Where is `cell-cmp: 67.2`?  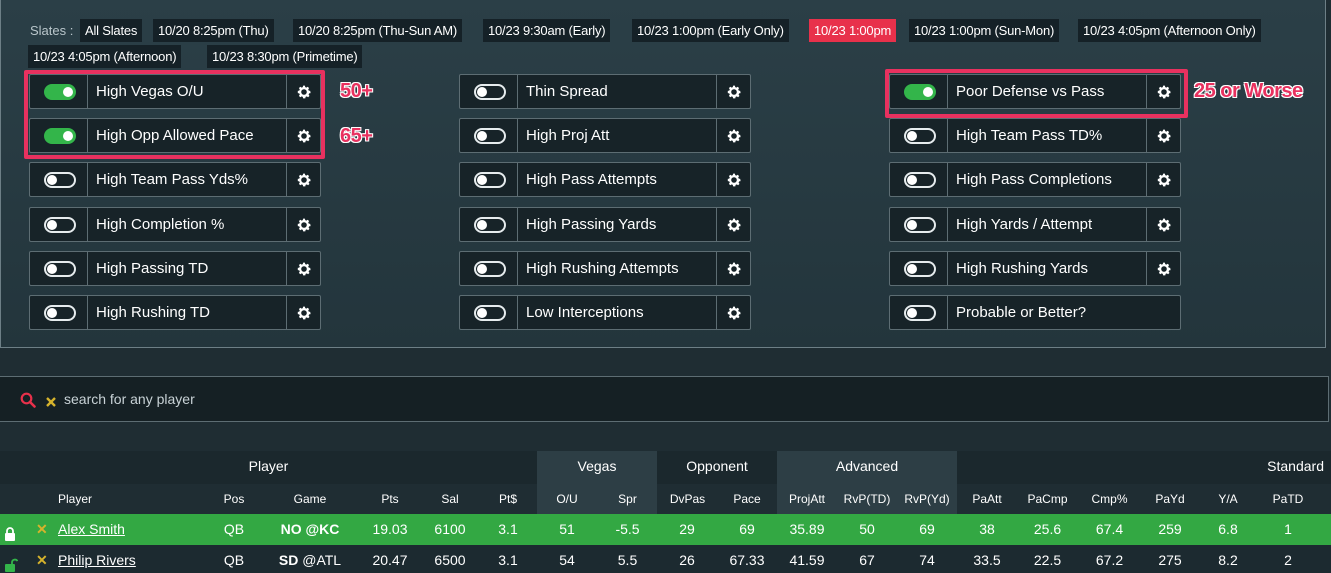
cell-cmp: 67.2 is located at coordinates (1109, 560).